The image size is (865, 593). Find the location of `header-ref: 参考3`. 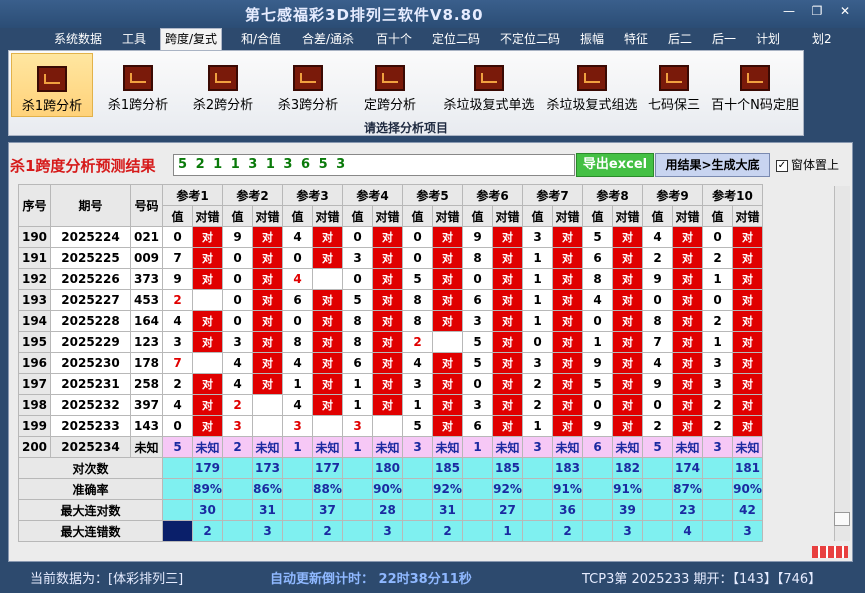

header-ref: 参考3 is located at coordinates (312, 195).